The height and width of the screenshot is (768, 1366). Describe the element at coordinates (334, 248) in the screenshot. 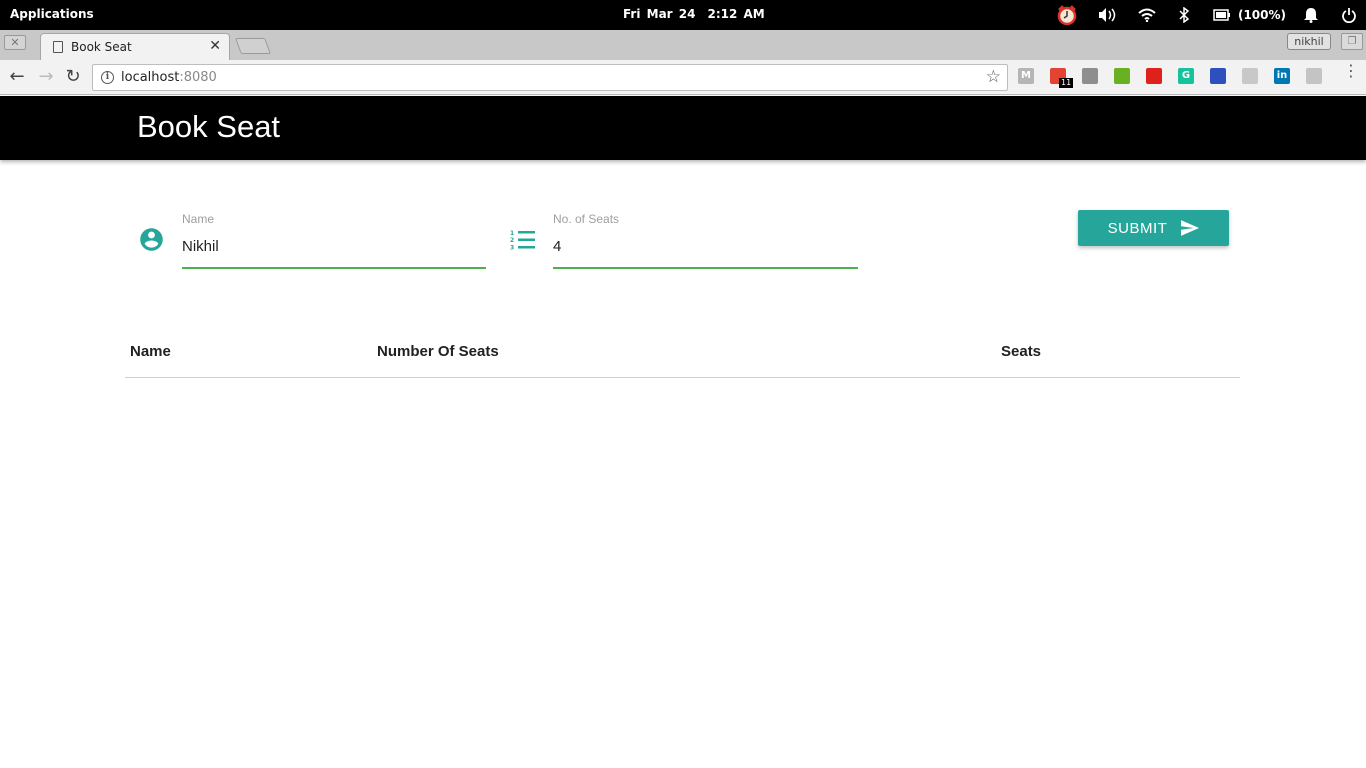

I see `name-input` at that location.